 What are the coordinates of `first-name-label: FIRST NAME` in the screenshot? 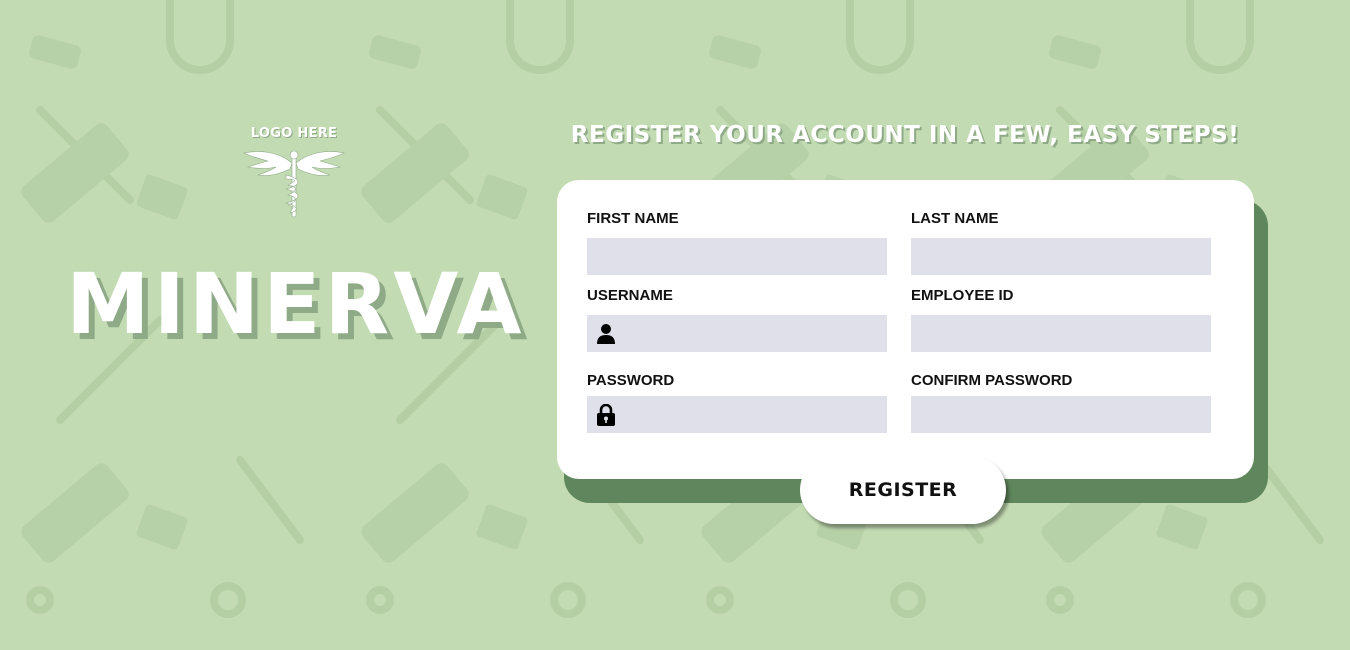 It's located at (633, 218).